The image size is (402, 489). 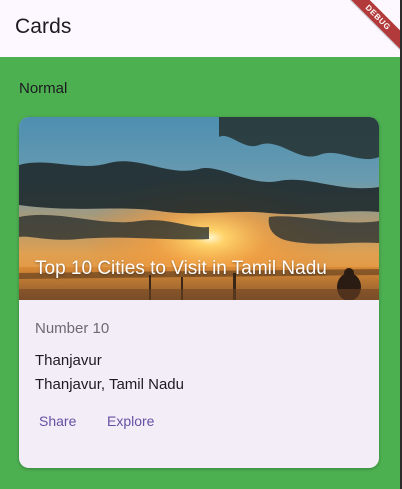 What do you see at coordinates (181, 268) in the screenshot?
I see `card-image-title: Top 10 Cities to Visit in Tamil Nadu` at bounding box center [181, 268].